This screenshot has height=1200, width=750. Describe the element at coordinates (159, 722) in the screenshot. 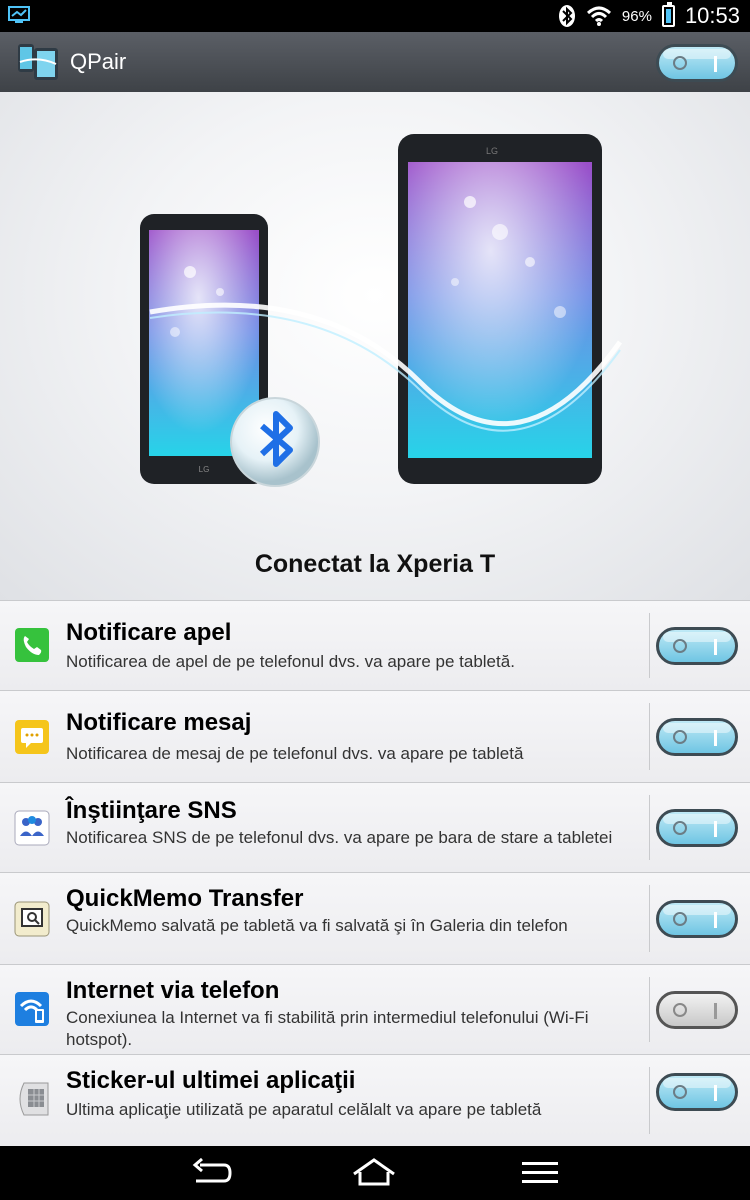

I see `setting-title: Notificare mesaj` at that location.